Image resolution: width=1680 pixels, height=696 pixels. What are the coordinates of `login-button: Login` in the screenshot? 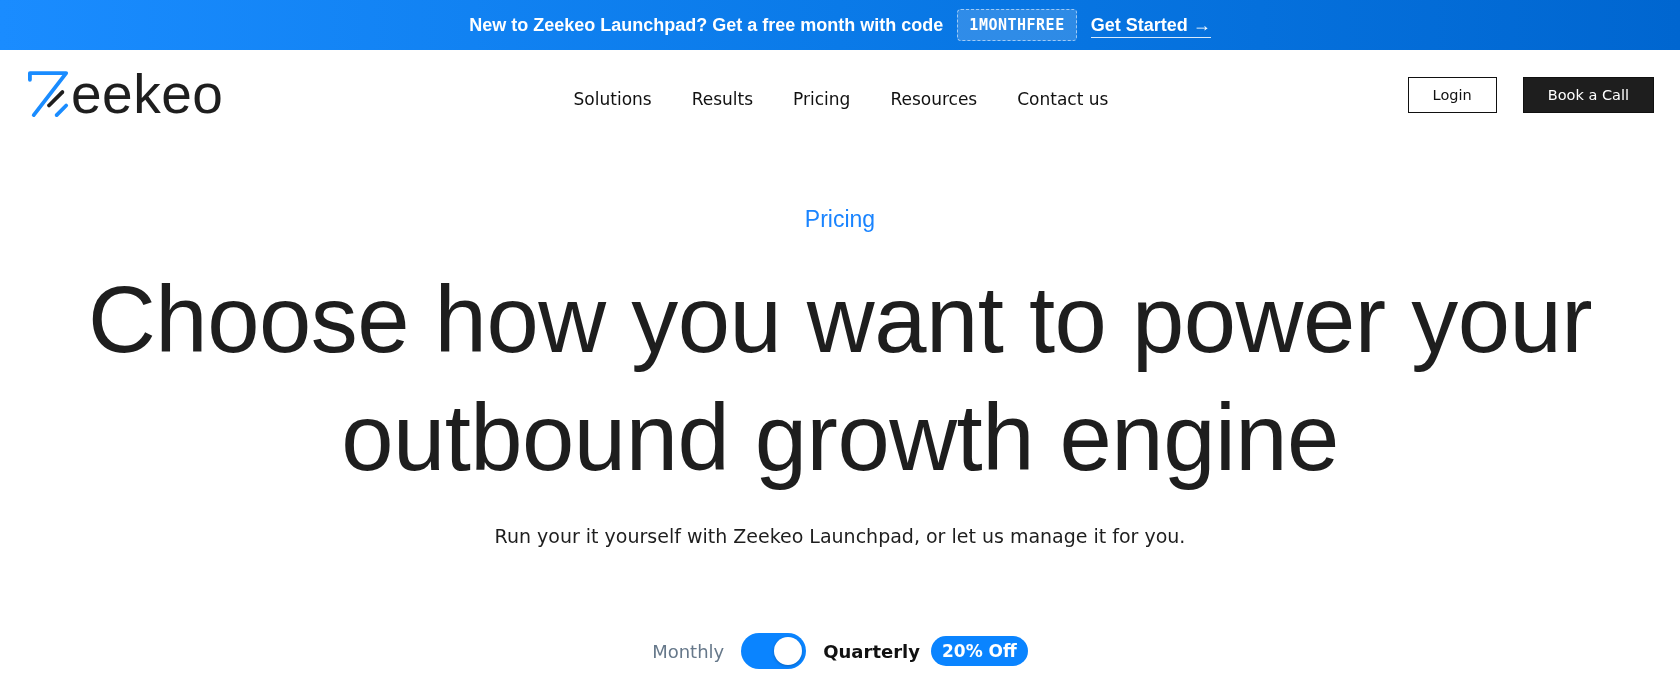 It's located at (1452, 95).